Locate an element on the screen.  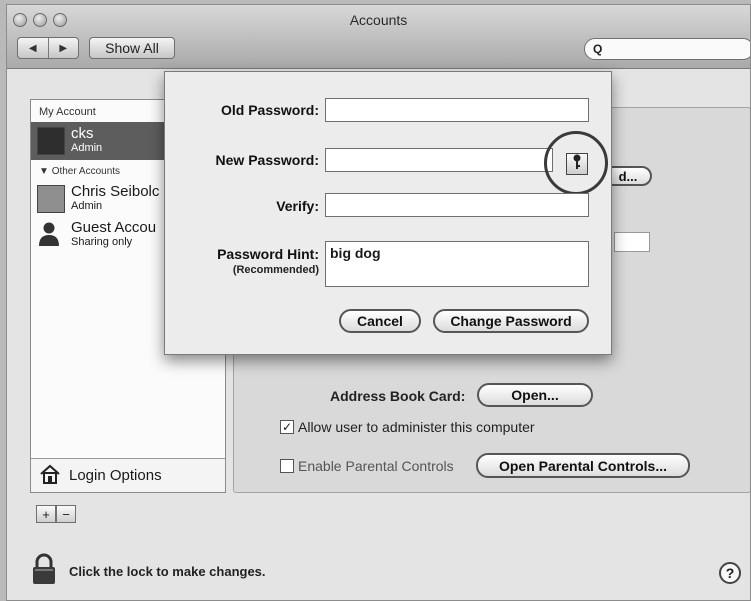
person-icon is located at coordinates (51, 235).